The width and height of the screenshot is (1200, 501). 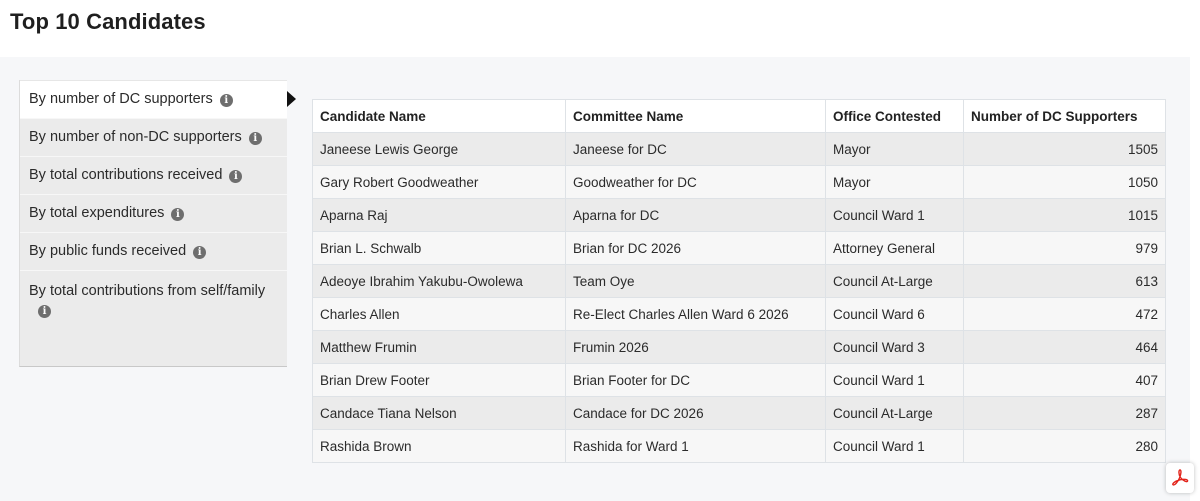 What do you see at coordinates (126, 175) in the screenshot?
I see `nav-item-label: By total contributions received` at bounding box center [126, 175].